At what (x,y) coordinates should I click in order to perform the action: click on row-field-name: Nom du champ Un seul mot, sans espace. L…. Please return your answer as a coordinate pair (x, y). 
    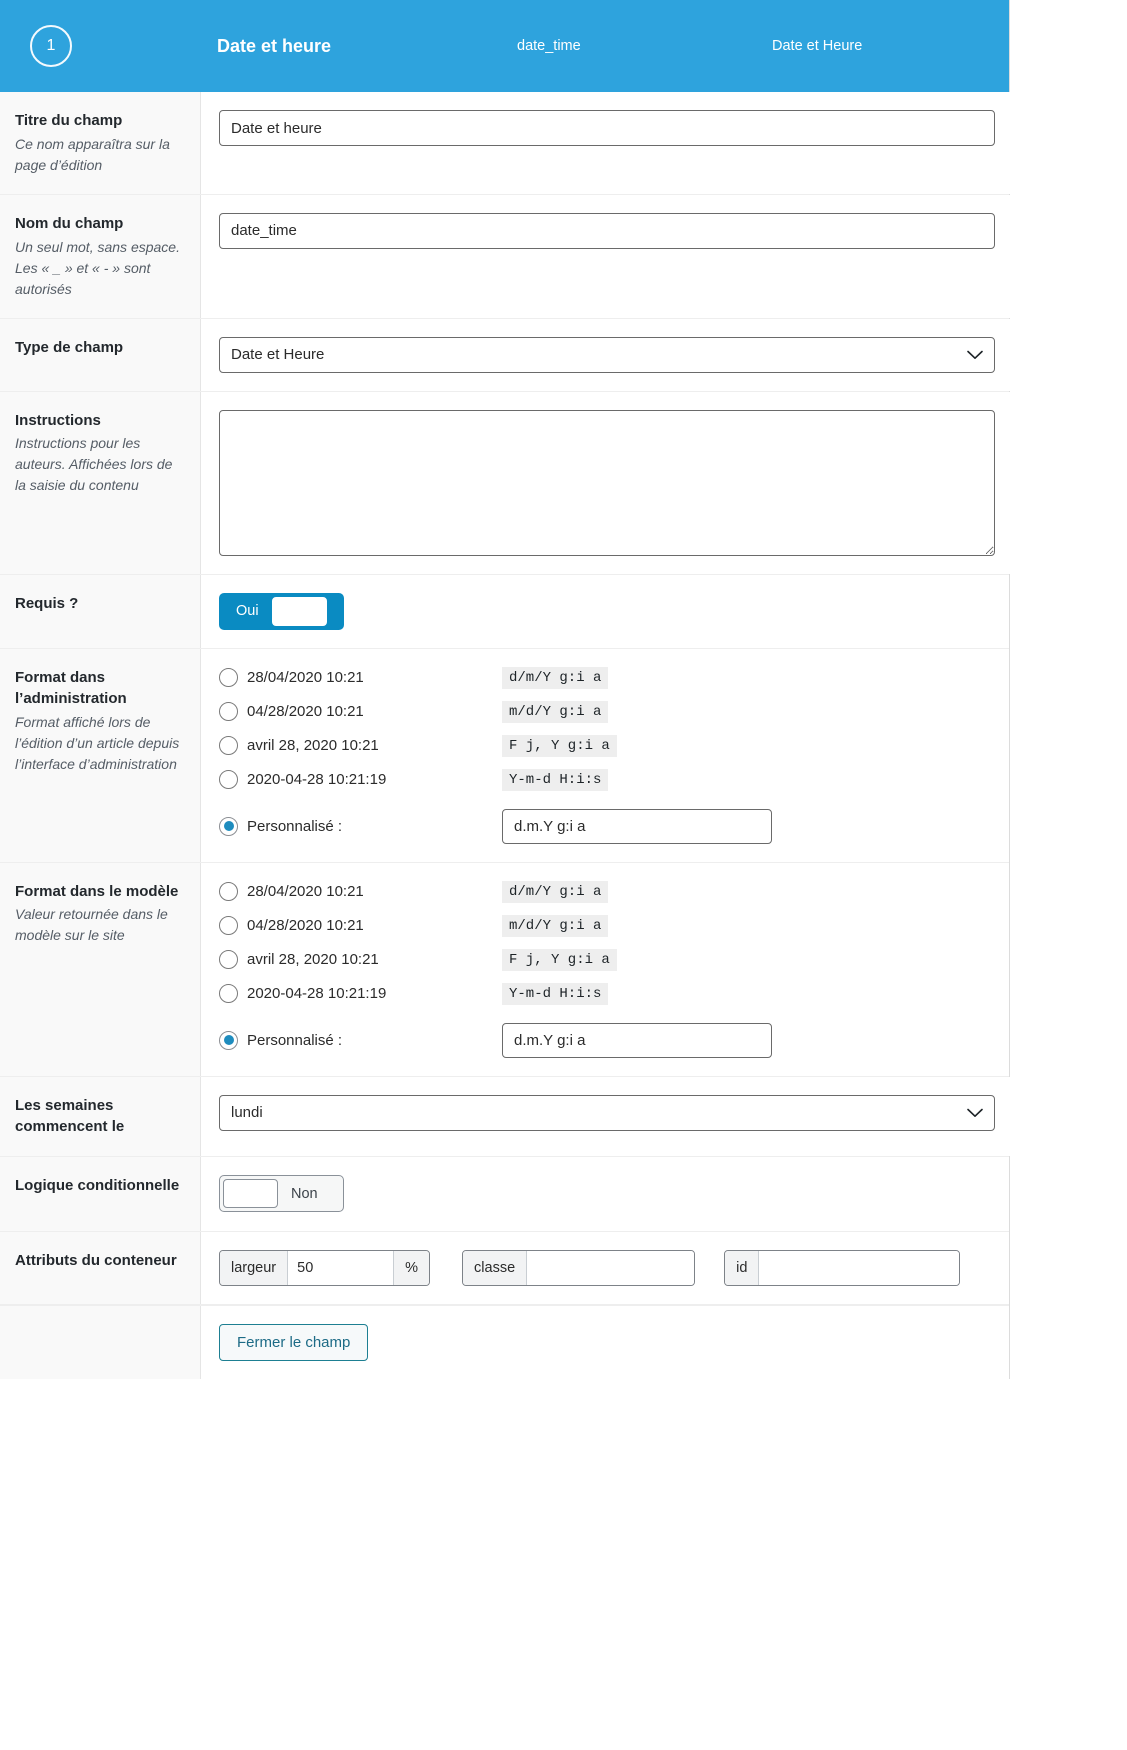
    Looking at the image, I should click on (505, 256).